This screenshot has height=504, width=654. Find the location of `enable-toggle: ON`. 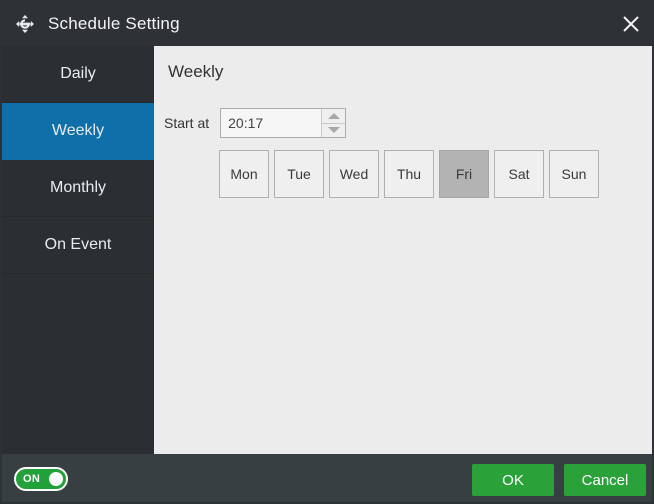

enable-toggle: ON is located at coordinates (41, 479).